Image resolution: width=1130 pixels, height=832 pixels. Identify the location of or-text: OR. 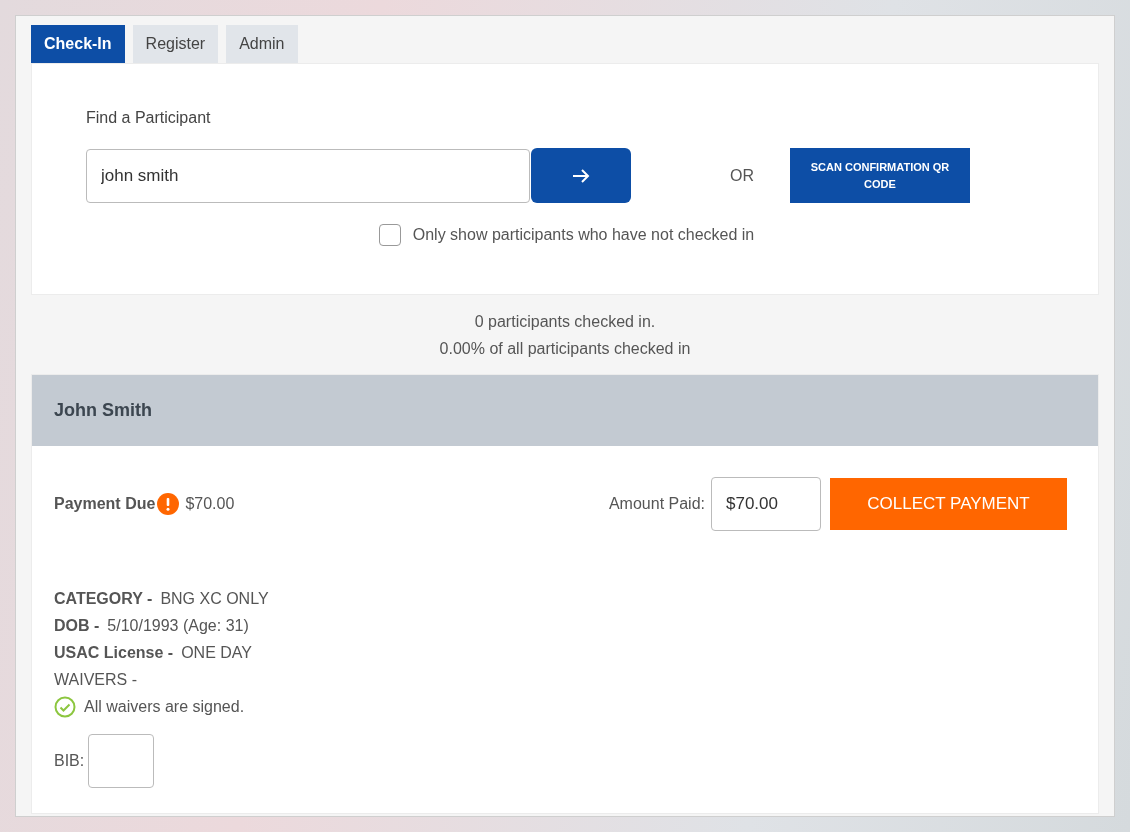
(742, 175).